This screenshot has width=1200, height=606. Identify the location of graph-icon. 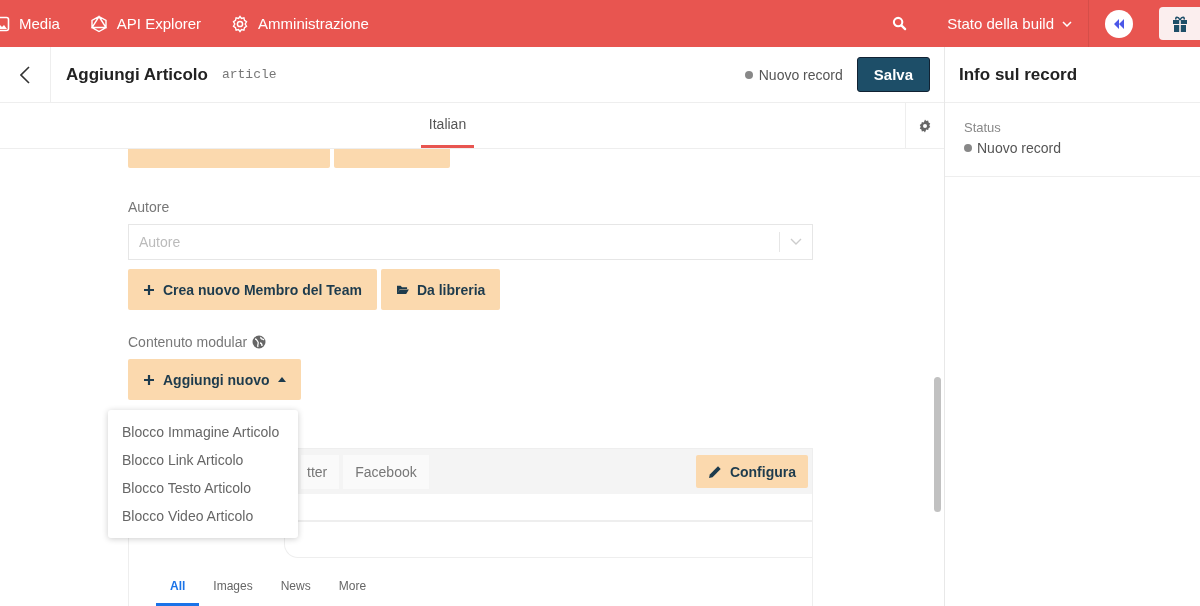
(98, 23).